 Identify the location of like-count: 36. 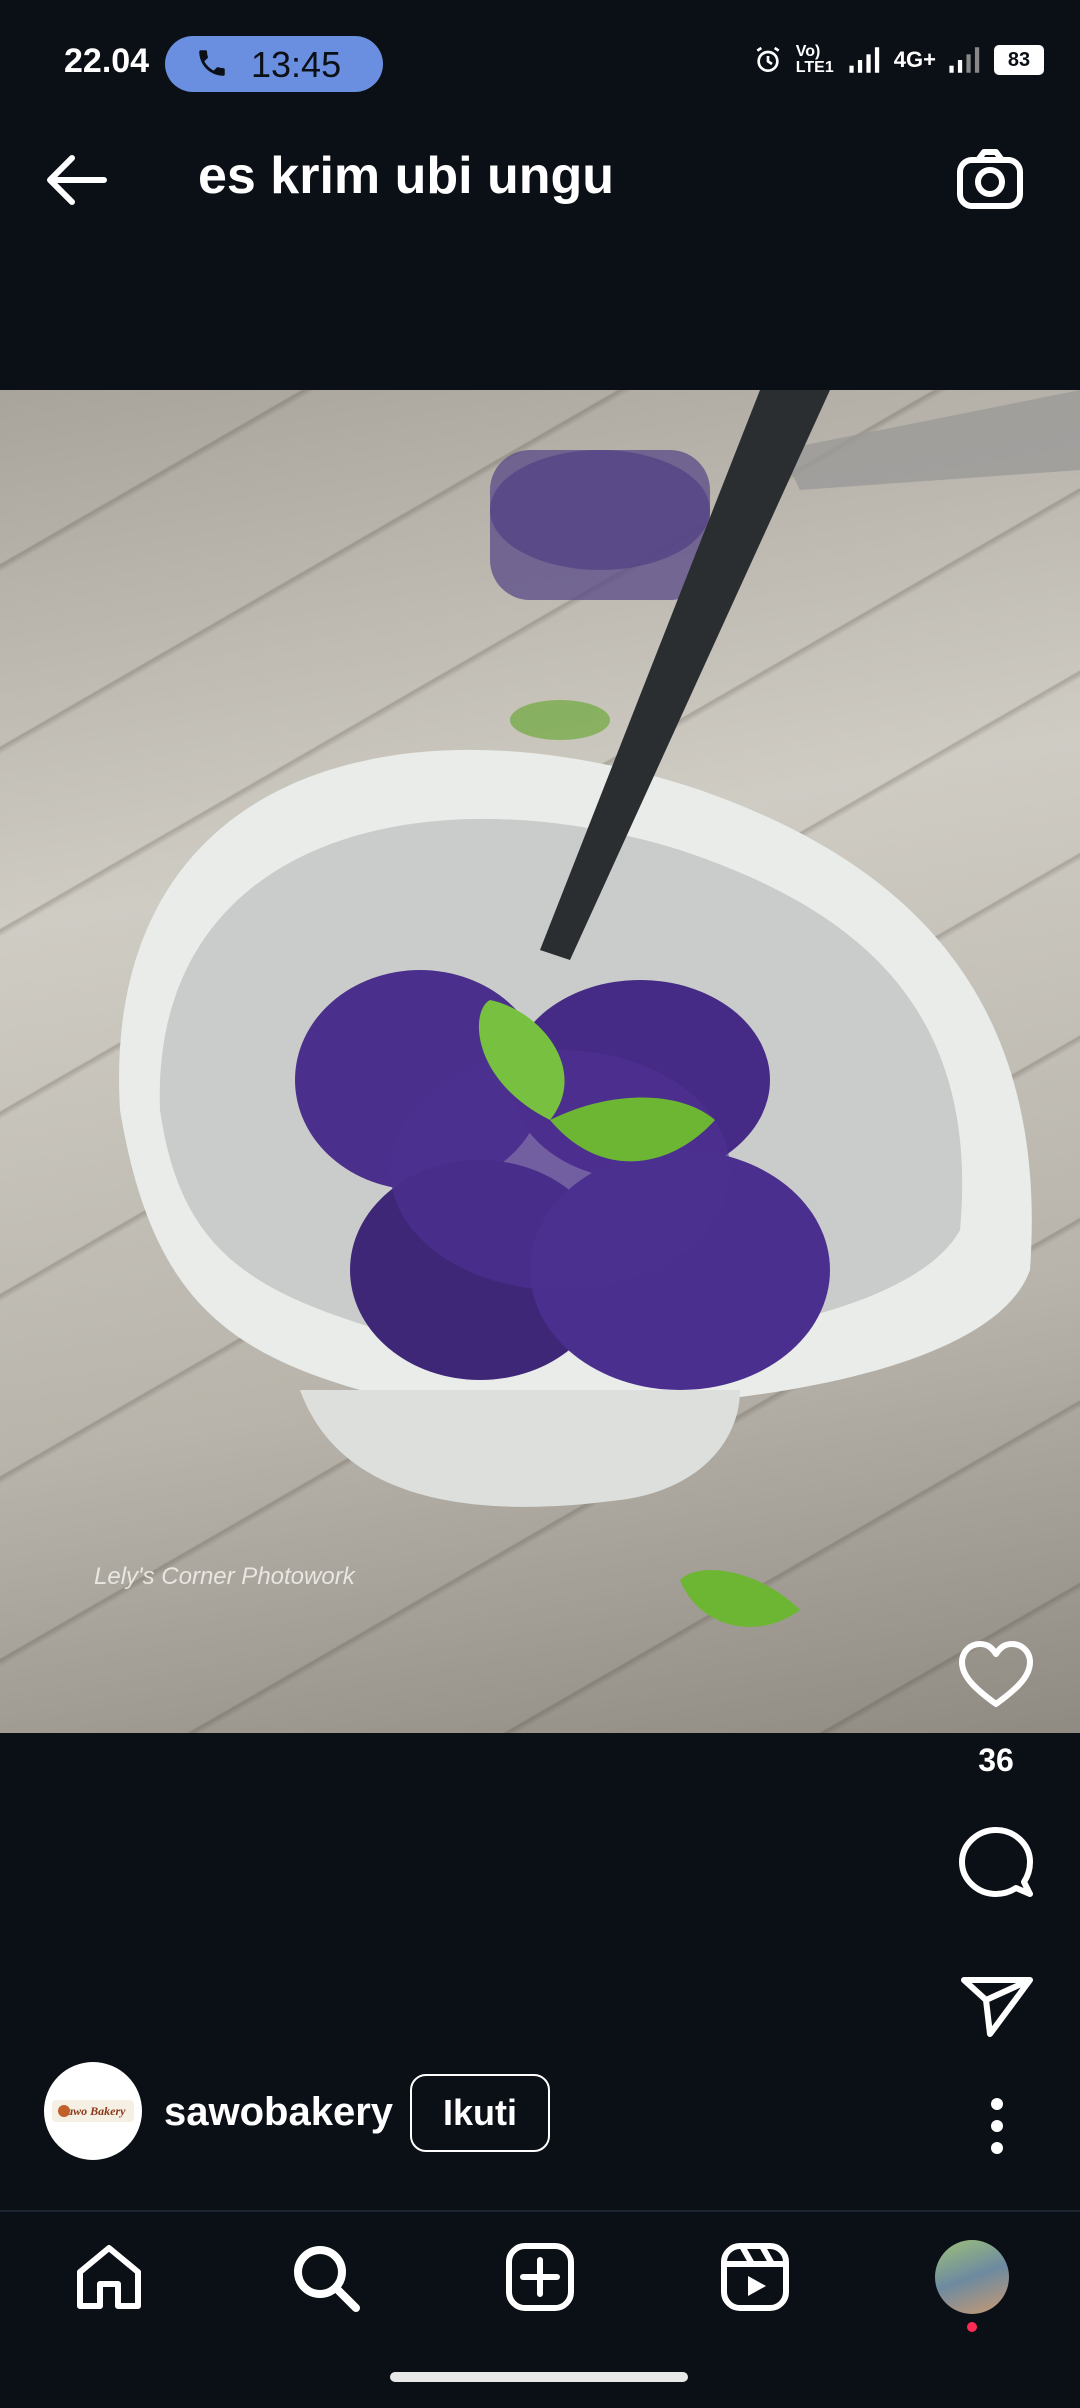
(996, 1760).